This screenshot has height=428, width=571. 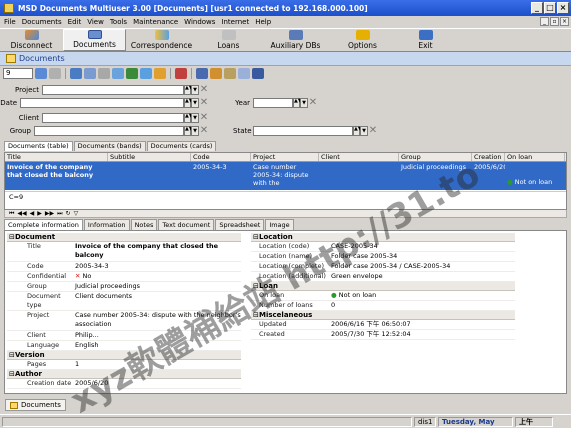 I want to click on nav-disconnect-label: Disconnect, so click(x=31, y=45).